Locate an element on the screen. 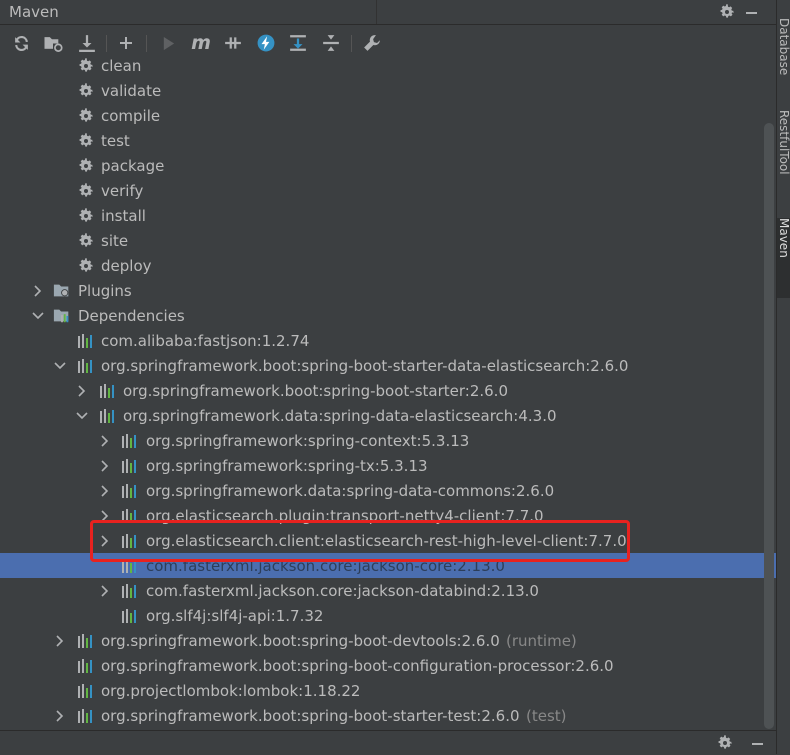  collapse-all-icon is located at coordinates (331, 43).